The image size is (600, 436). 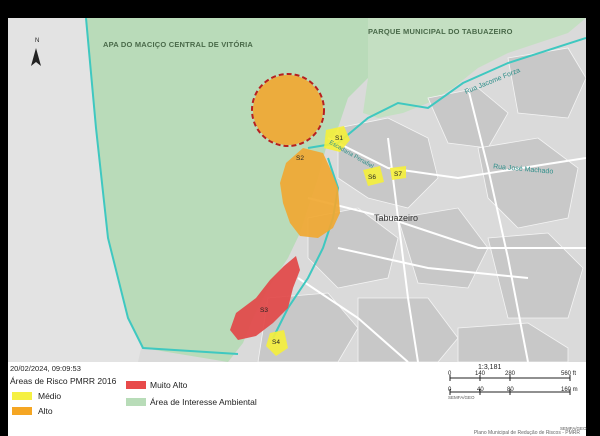 What do you see at coordinates (136, 402) in the screenshot?
I see `swatch-ambiental` at bounding box center [136, 402].